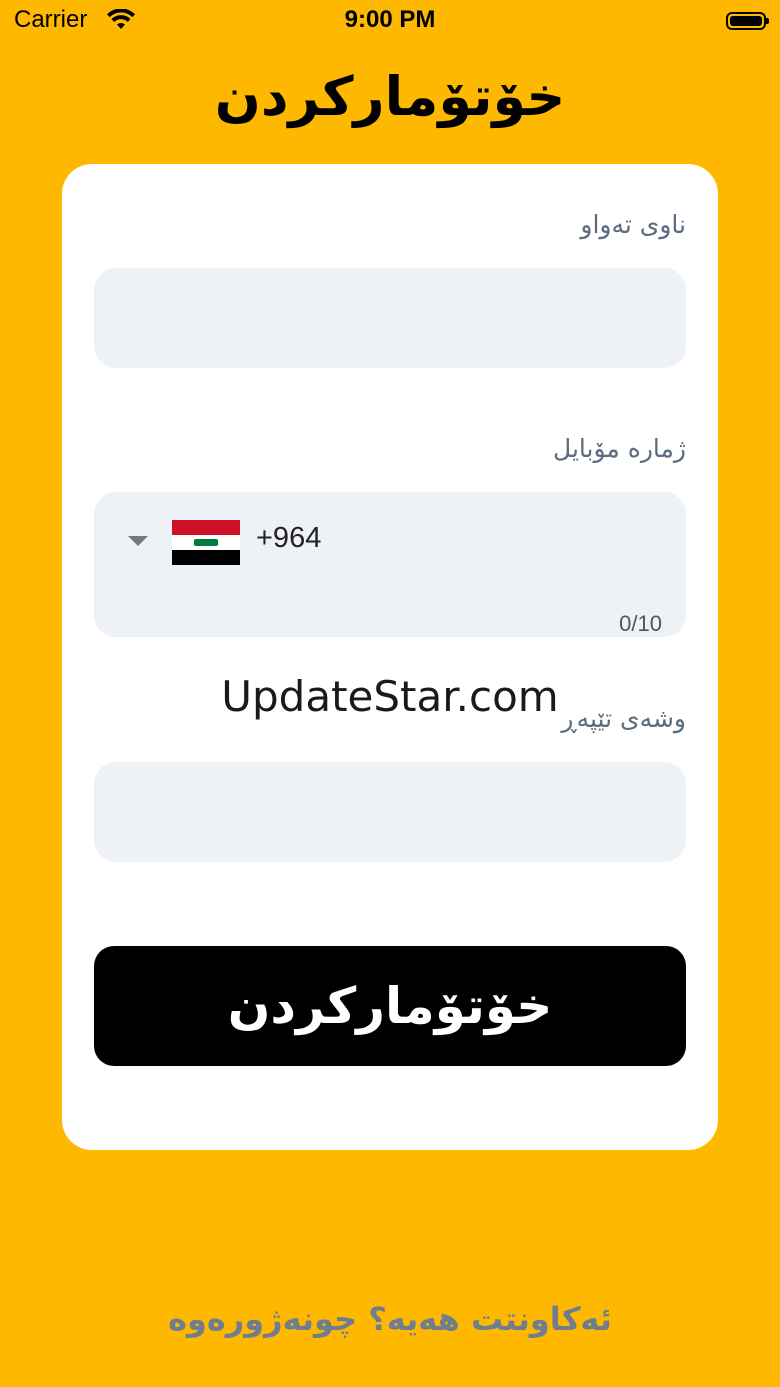 Image resolution: width=780 pixels, height=1387 pixels. I want to click on status-bar: Carrier 9:00 PM, so click(390, 22).